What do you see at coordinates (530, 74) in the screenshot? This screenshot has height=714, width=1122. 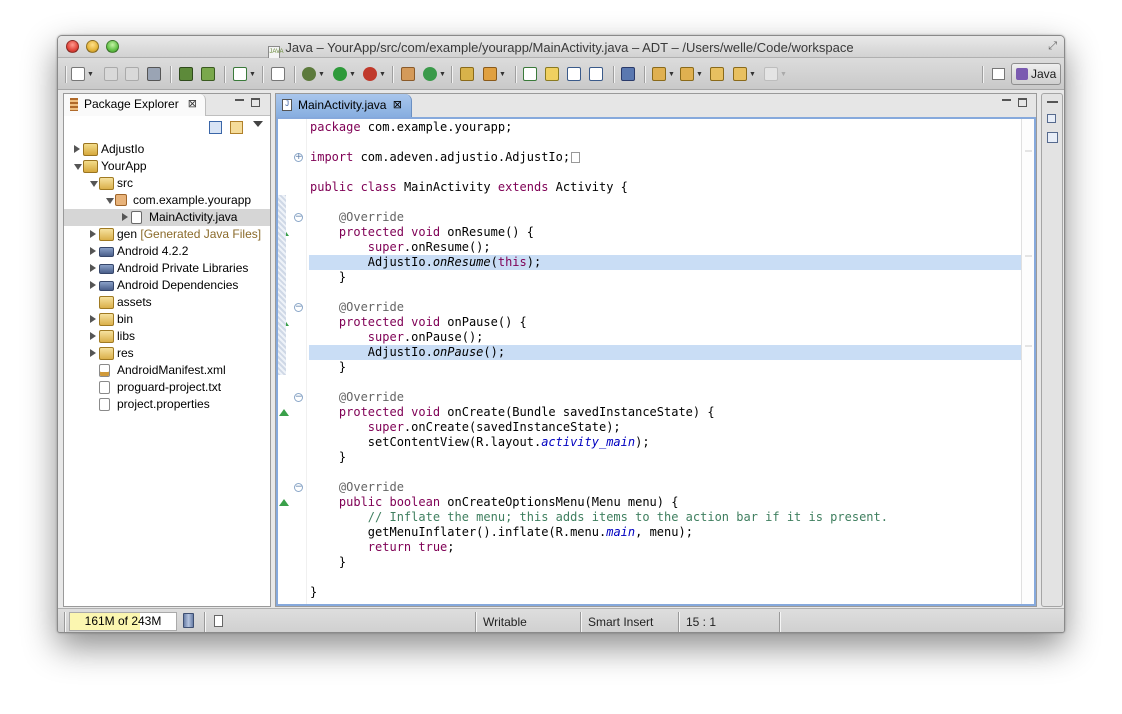 I see `toggle-ant-editor-button` at bounding box center [530, 74].